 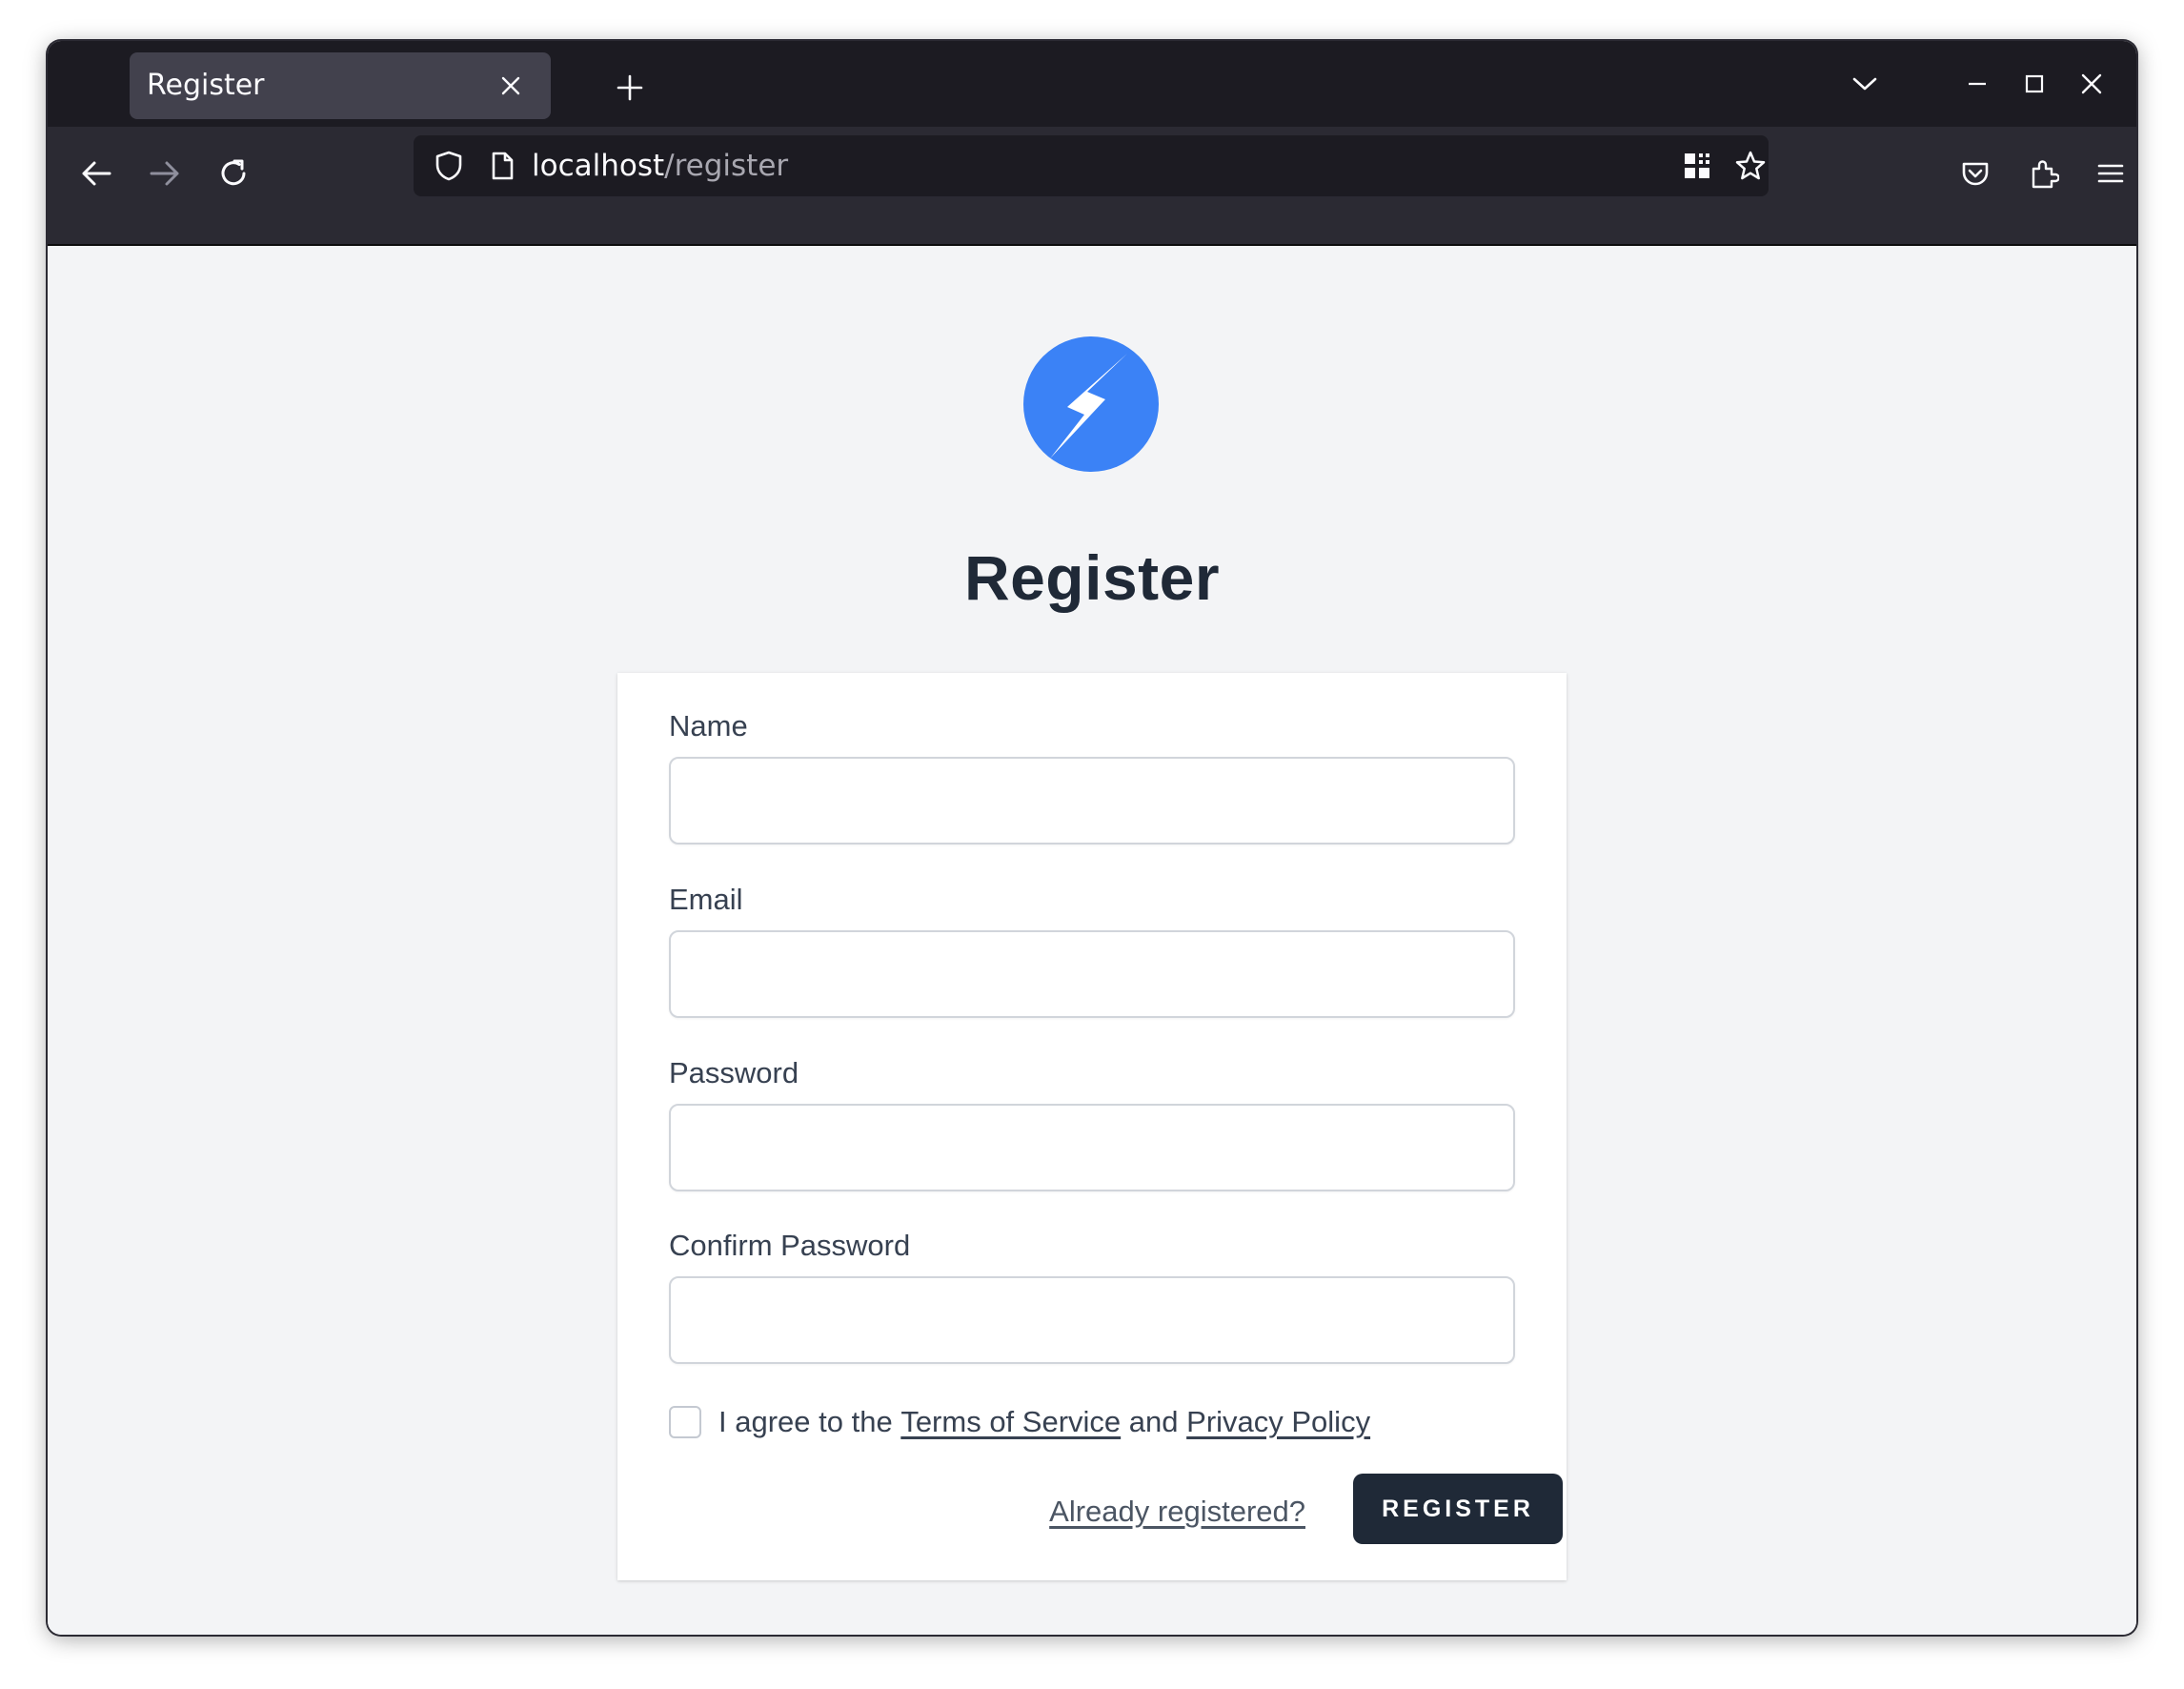 What do you see at coordinates (1092, 800) in the screenshot?
I see `name-input` at bounding box center [1092, 800].